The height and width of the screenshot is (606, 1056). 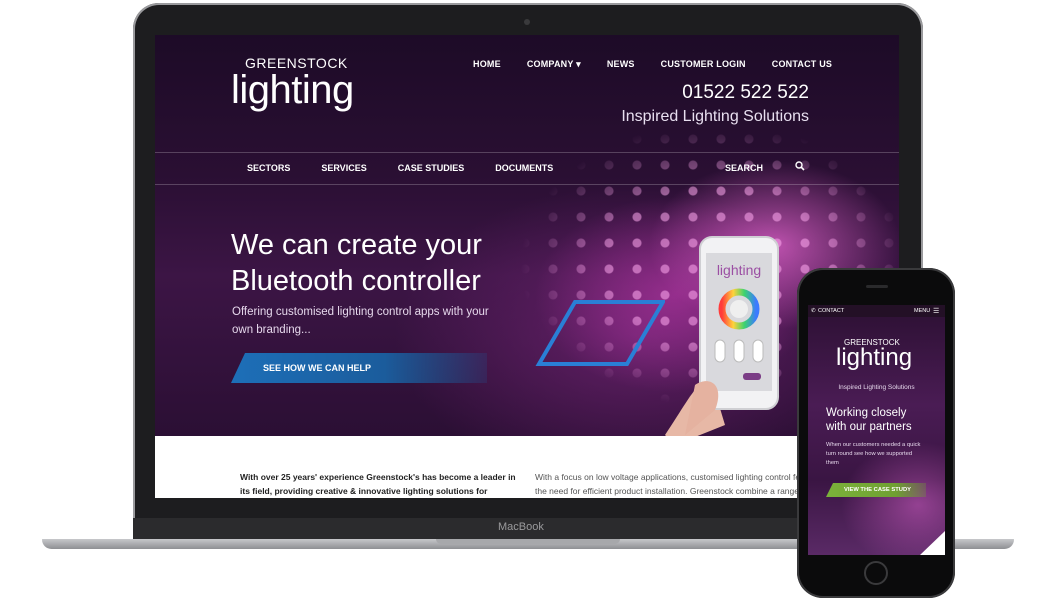 What do you see at coordinates (922, 311) in the screenshot?
I see `mobile-menu-label: MENU` at bounding box center [922, 311].